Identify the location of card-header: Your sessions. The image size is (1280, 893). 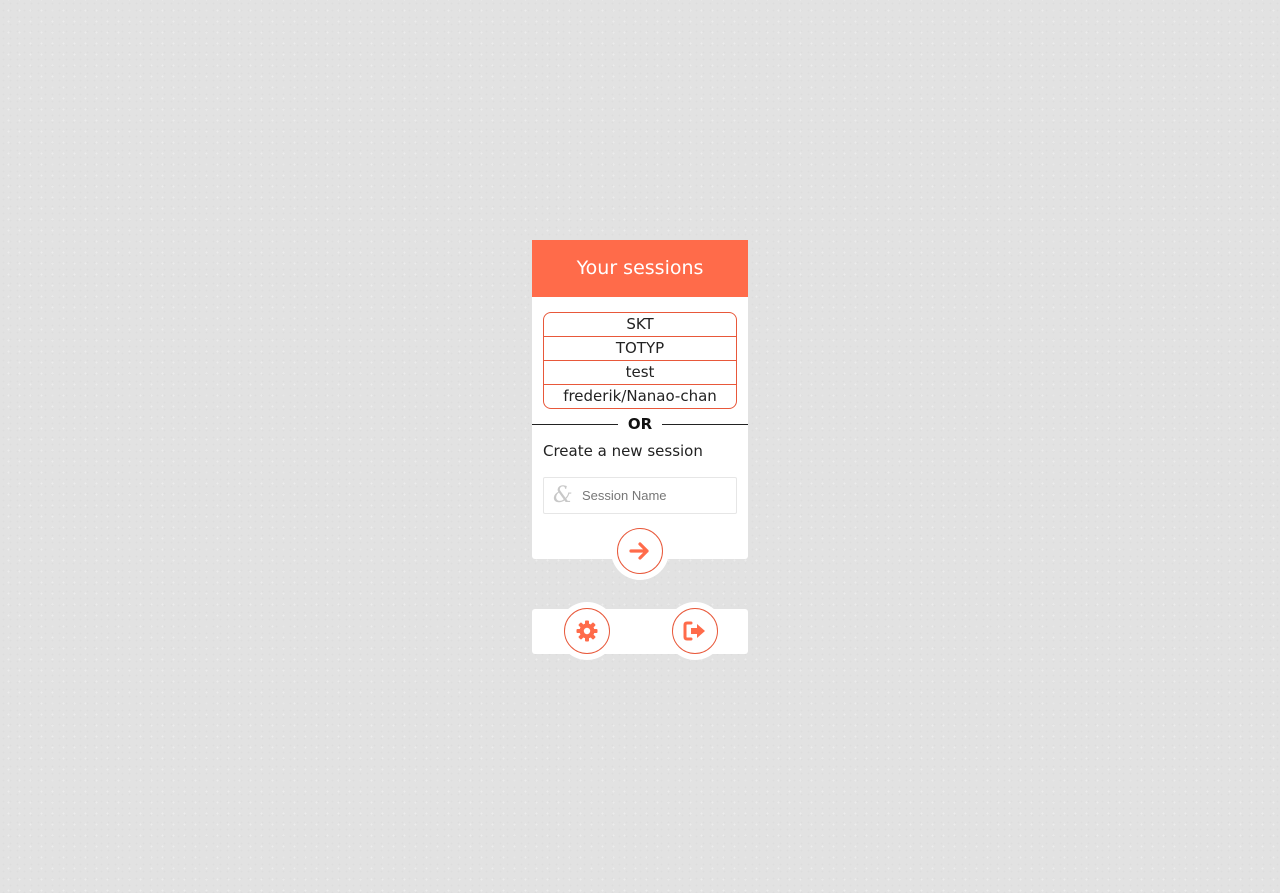
(640, 268).